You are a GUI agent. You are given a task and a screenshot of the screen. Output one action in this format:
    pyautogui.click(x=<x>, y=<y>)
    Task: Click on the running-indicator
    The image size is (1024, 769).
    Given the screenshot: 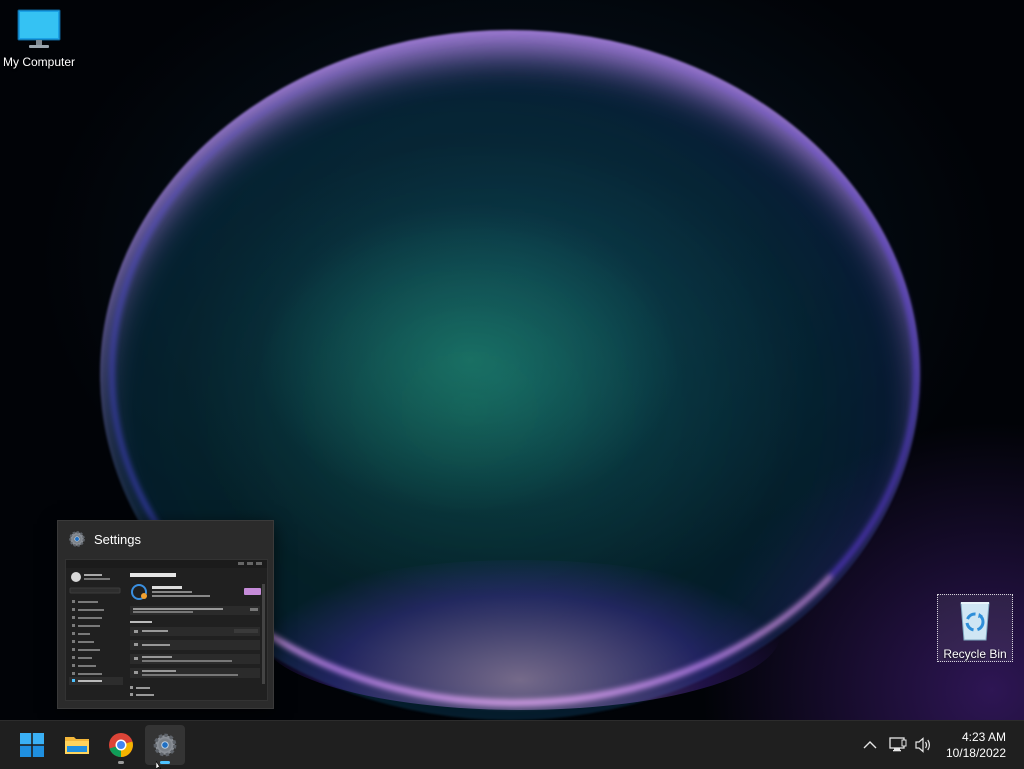 What is the action you would take?
    pyautogui.click(x=121, y=762)
    